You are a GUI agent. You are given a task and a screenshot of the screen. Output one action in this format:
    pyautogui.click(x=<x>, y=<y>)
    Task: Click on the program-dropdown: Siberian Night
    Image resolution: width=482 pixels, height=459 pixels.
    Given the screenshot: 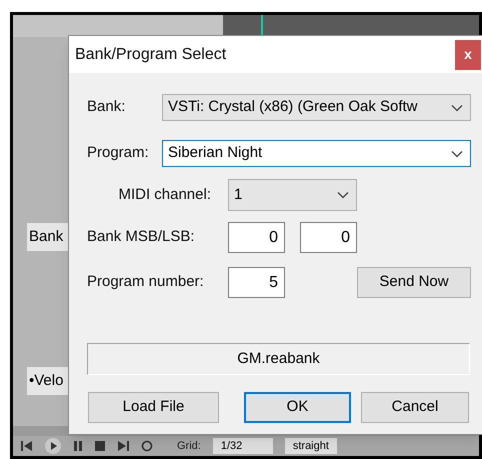 What is the action you would take?
    pyautogui.click(x=316, y=153)
    